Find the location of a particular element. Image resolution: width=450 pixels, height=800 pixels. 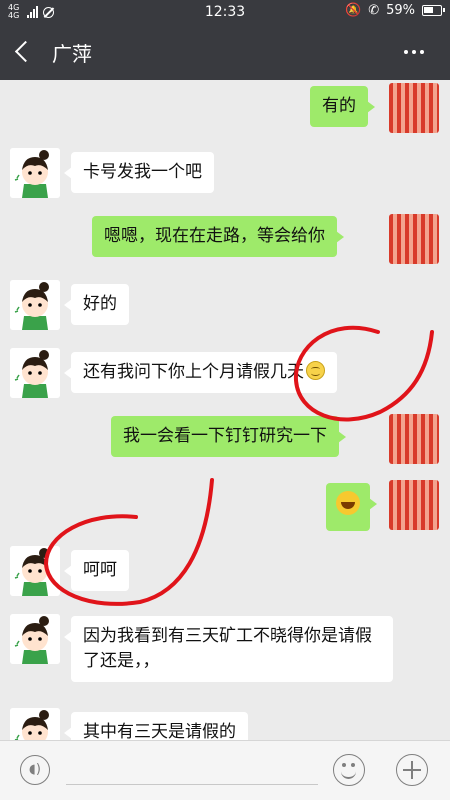

wifi-call-icon: ✆ is located at coordinates (374, 10).